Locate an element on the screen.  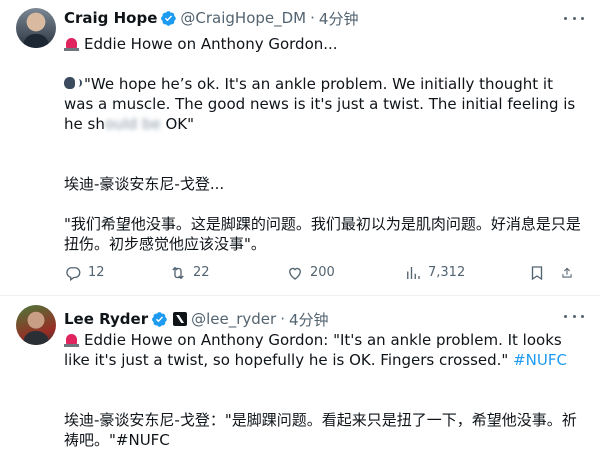
reply-icon is located at coordinates (73, 274).